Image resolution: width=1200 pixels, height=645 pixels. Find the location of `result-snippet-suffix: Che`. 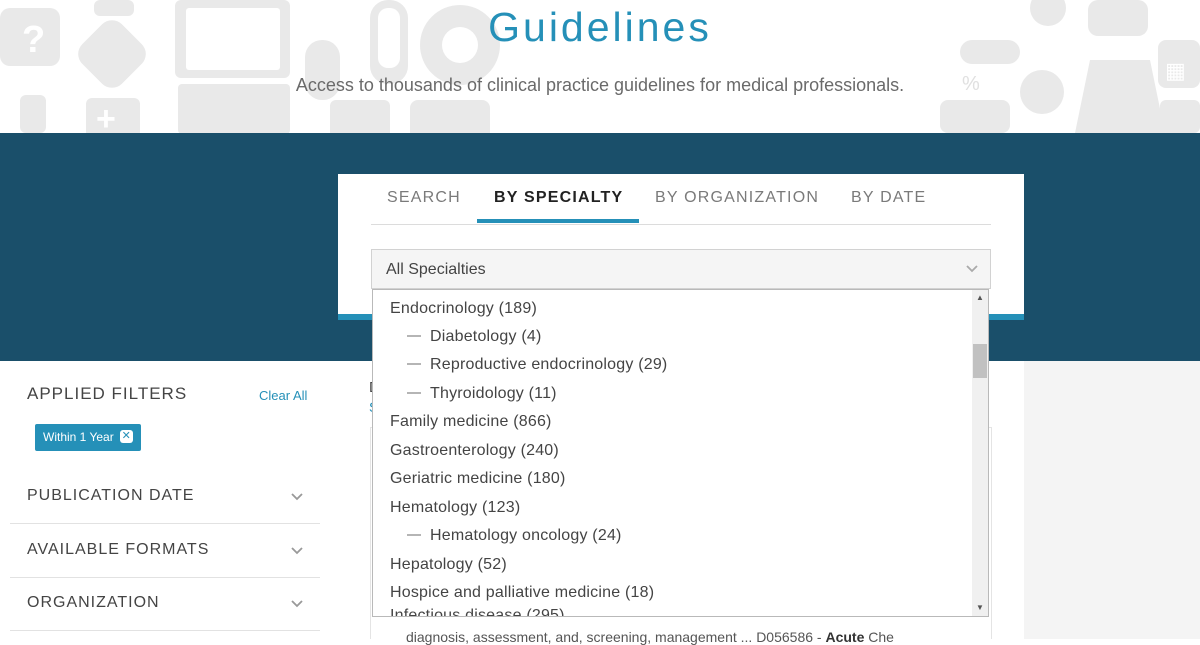

result-snippet-suffix: Che is located at coordinates (879, 637).